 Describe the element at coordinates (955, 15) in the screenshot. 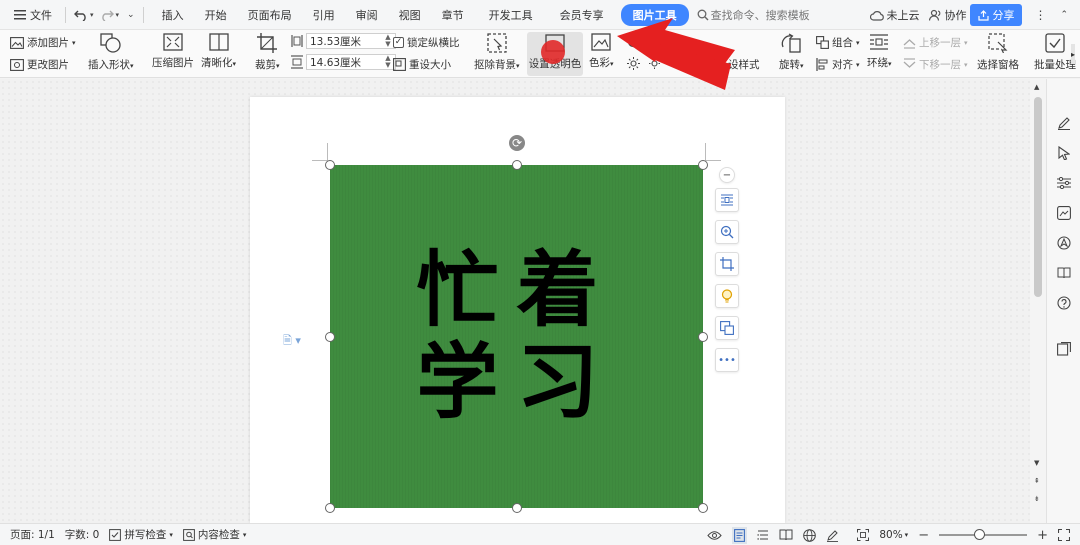

I see `collab-label: 协作` at that location.